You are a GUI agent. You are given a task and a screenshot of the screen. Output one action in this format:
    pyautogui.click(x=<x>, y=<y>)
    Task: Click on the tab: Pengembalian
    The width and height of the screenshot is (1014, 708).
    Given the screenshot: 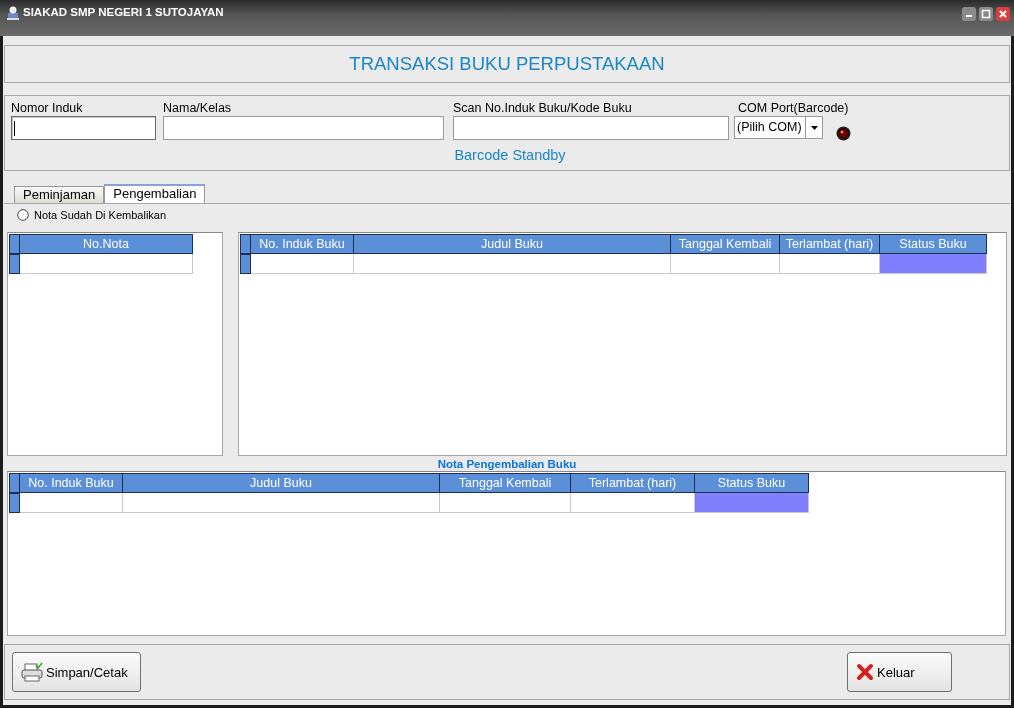 What is the action you would take?
    pyautogui.click(x=155, y=193)
    